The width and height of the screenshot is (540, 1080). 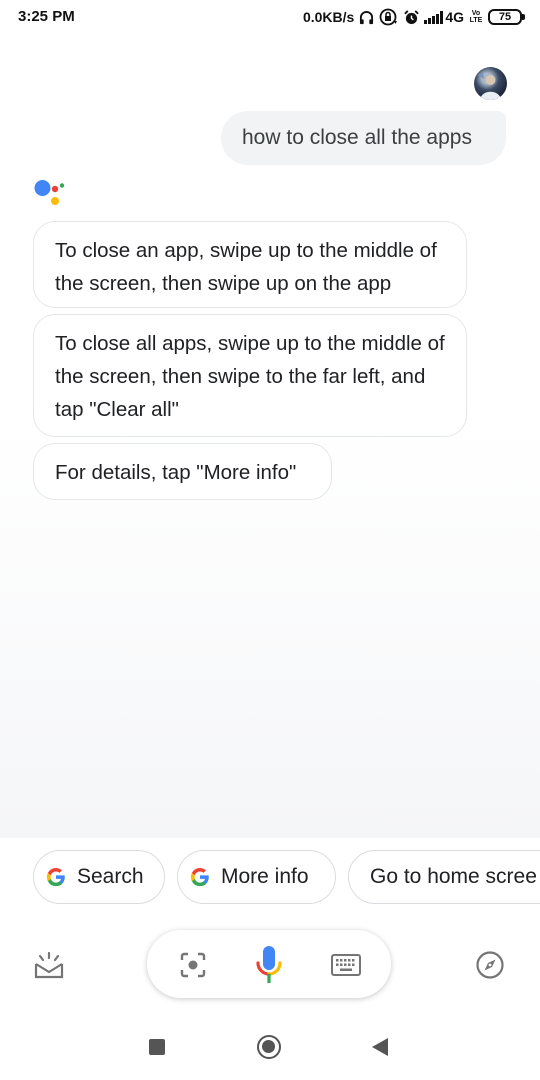 I want to click on google-assistant-icon, so click(x=49, y=192).